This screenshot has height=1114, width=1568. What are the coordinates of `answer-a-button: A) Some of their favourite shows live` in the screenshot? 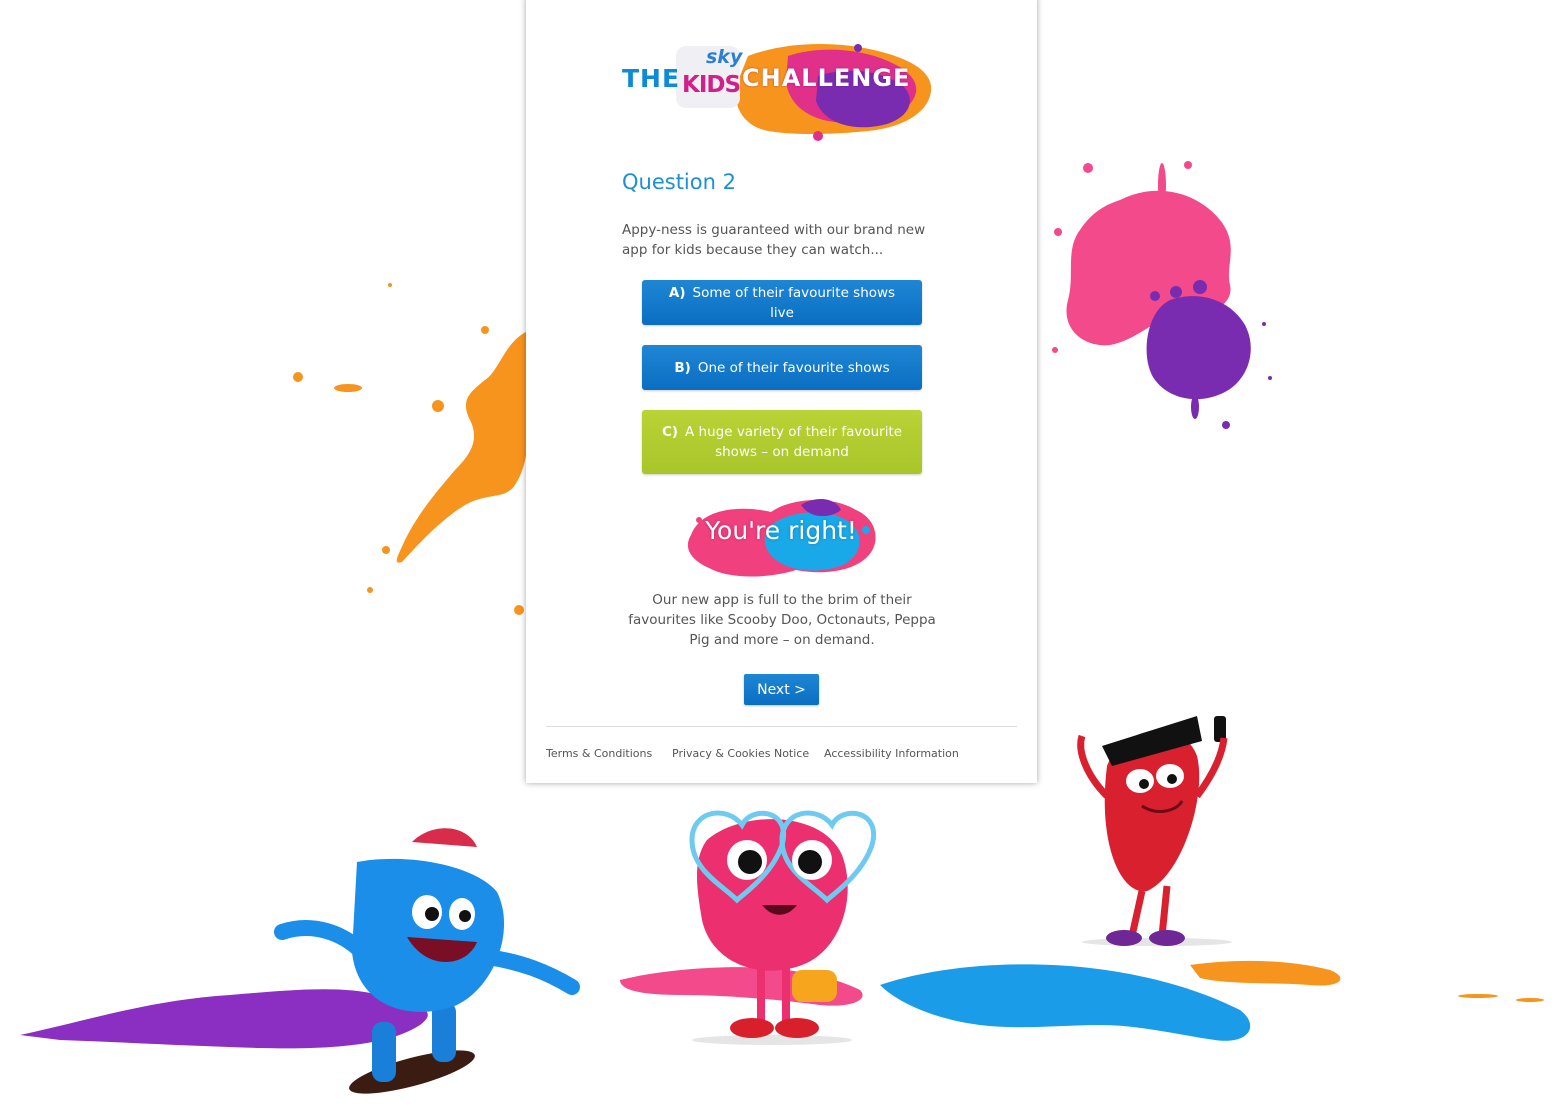 It's located at (782, 302).